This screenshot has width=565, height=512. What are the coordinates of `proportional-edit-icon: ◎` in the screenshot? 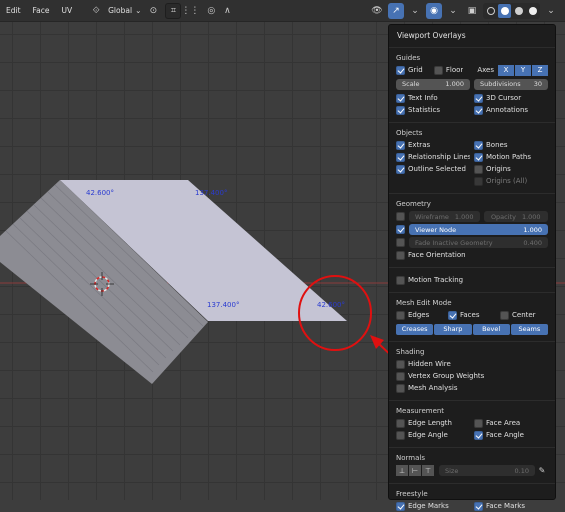 It's located at (211, 11).